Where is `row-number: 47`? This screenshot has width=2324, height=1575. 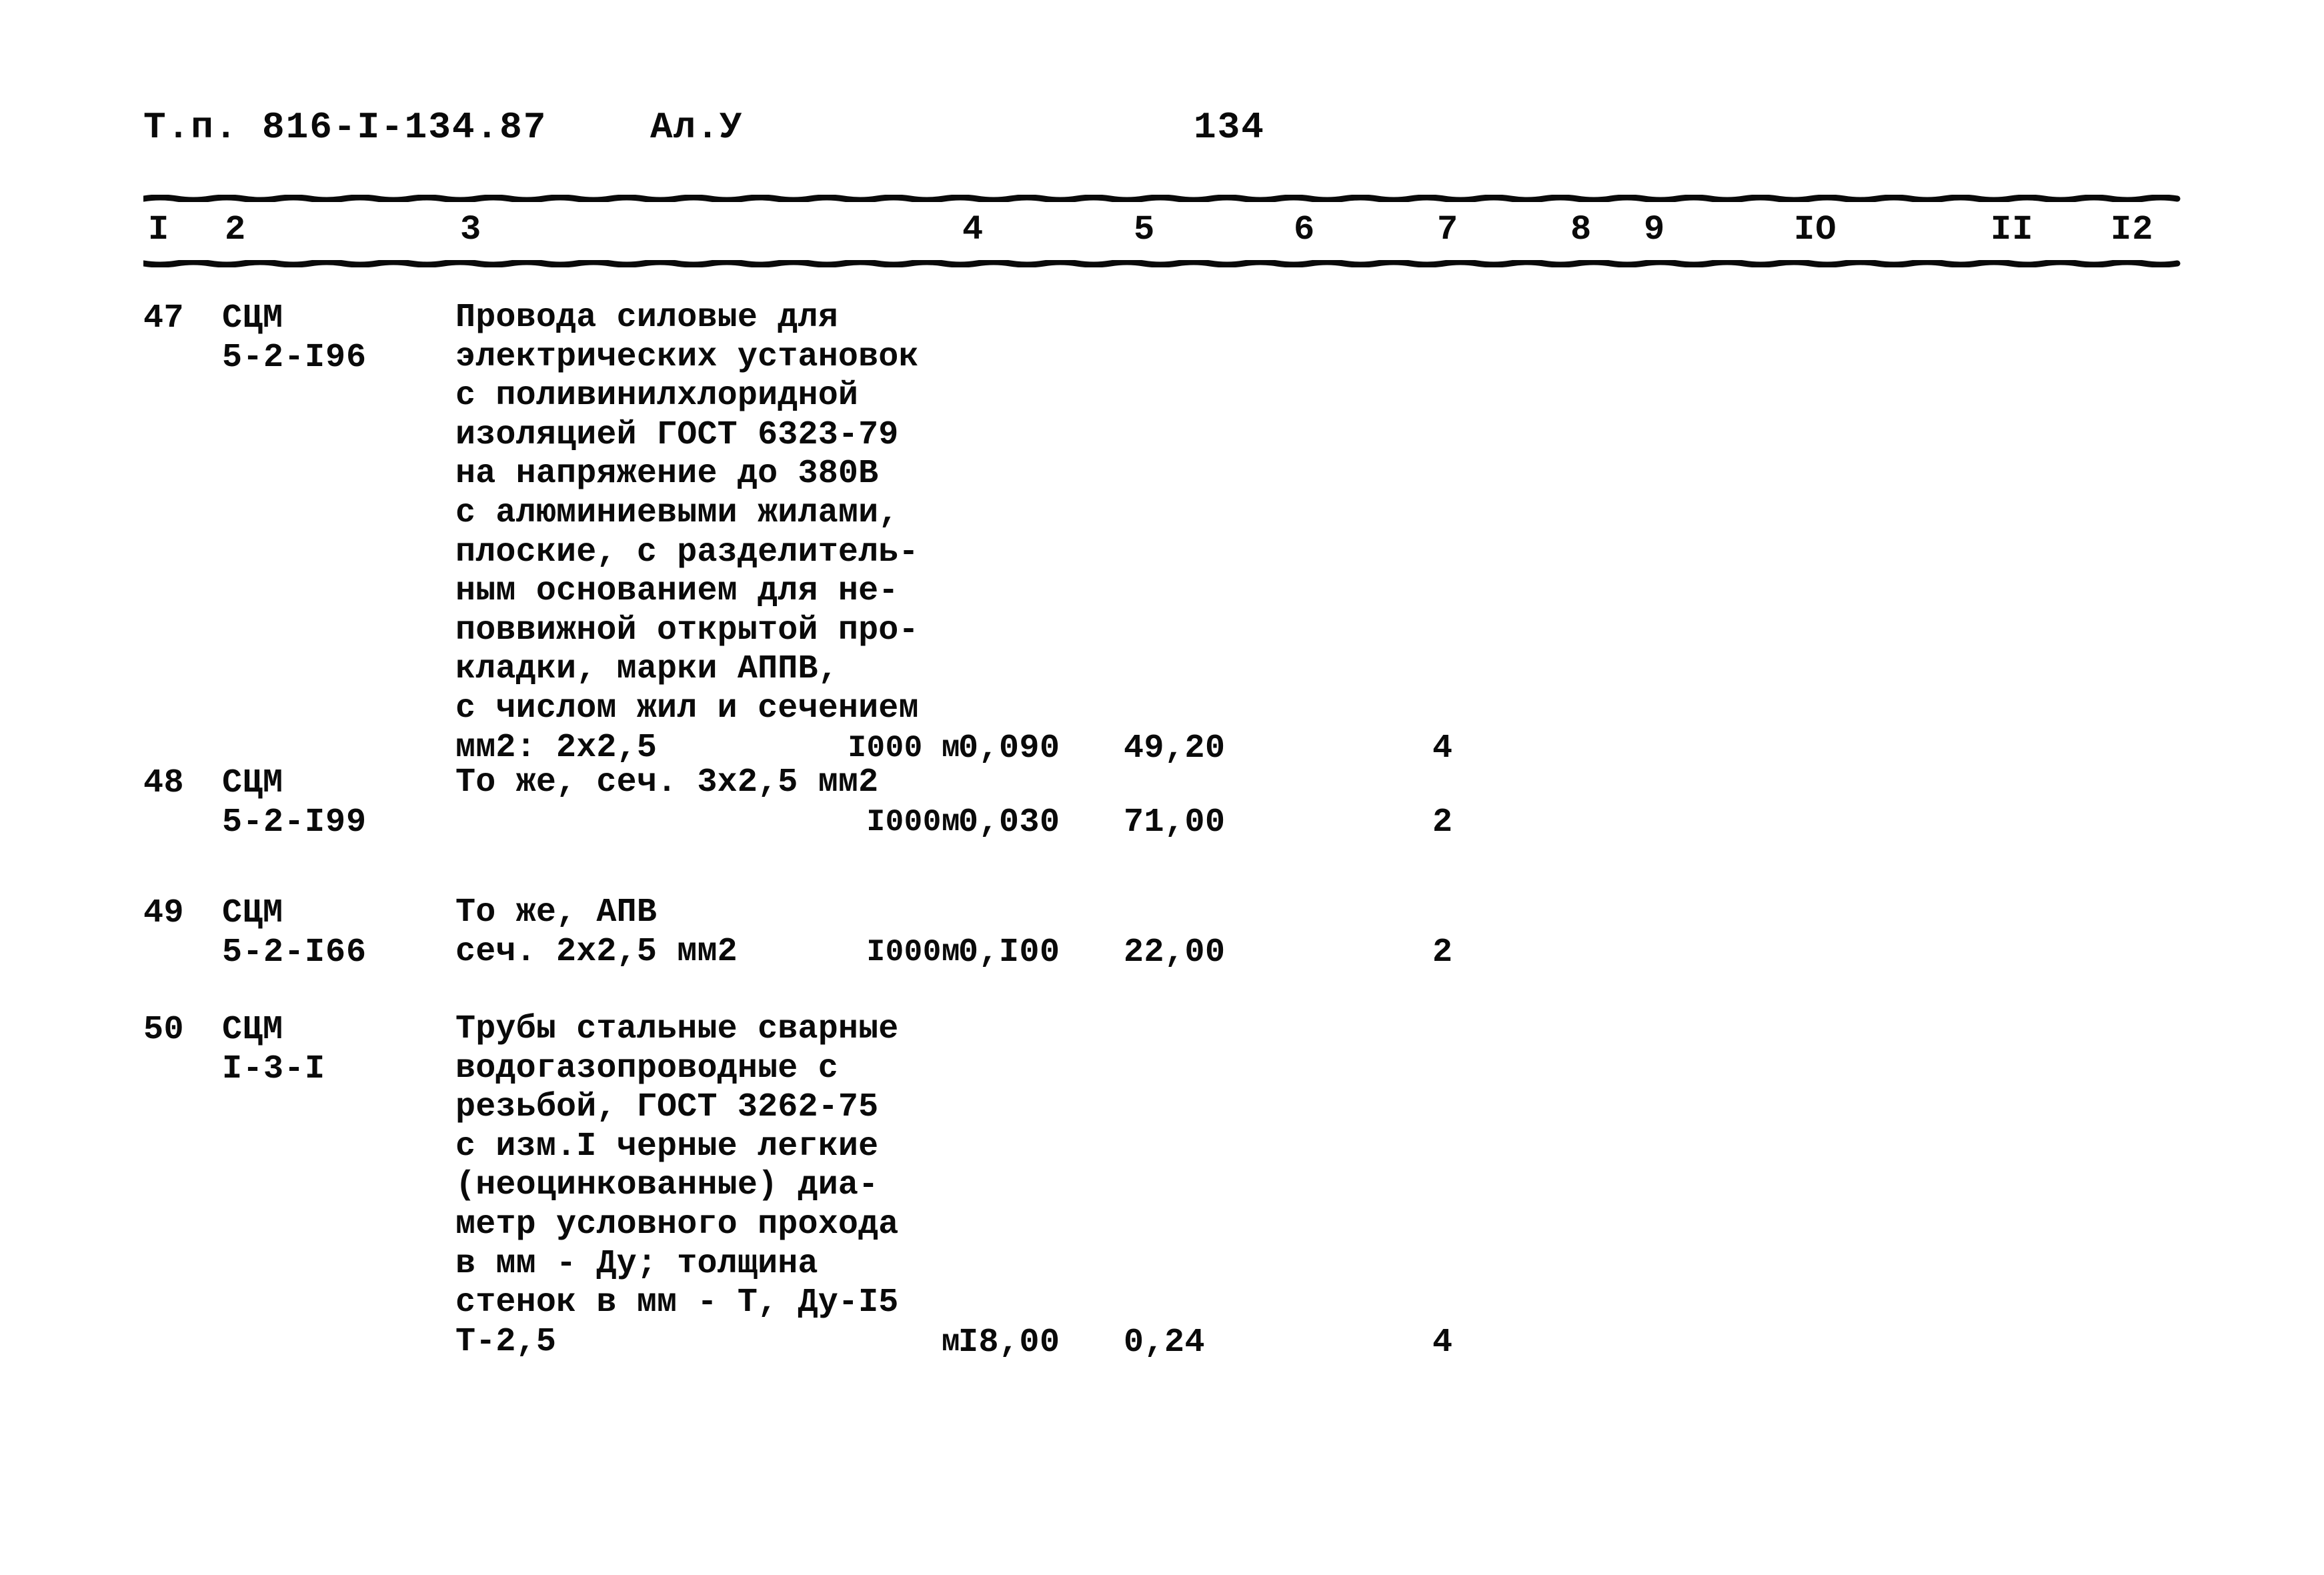 row-number: 47 is located at coordinates (164, 318).